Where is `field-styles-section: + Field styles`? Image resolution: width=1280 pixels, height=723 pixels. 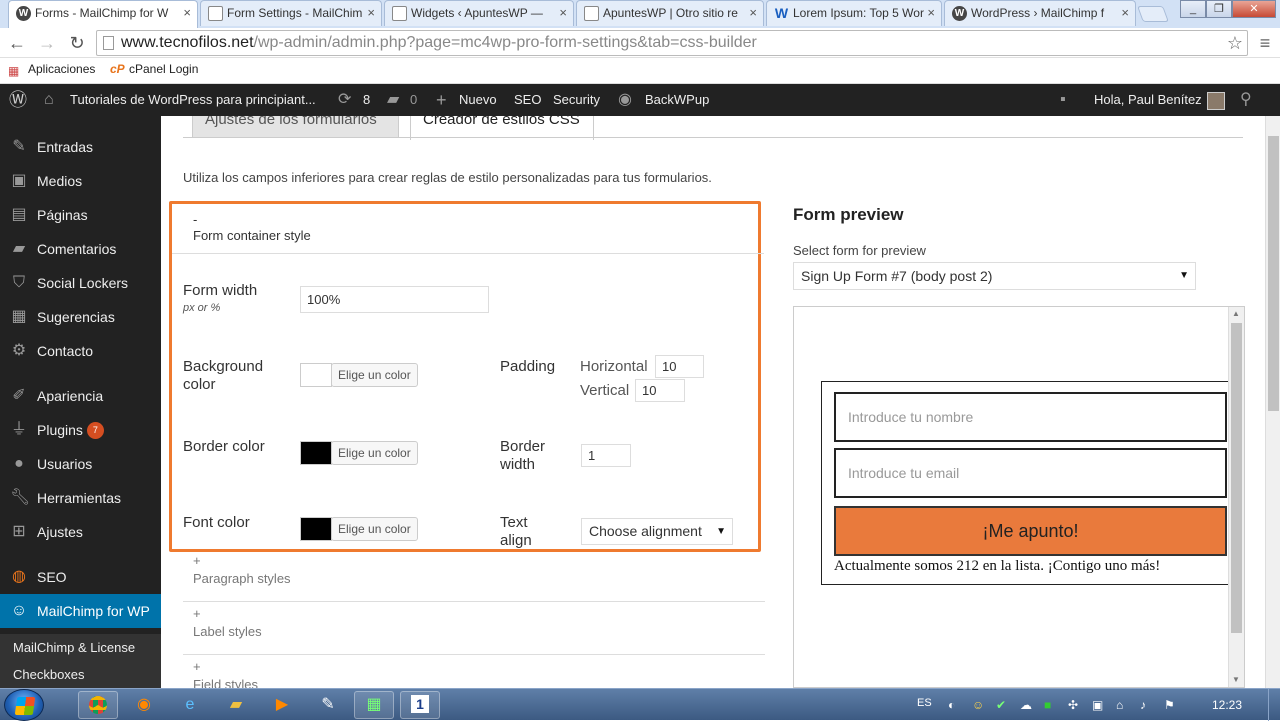
field-styles-section: + Field styles is located at coordinates (474, 671).